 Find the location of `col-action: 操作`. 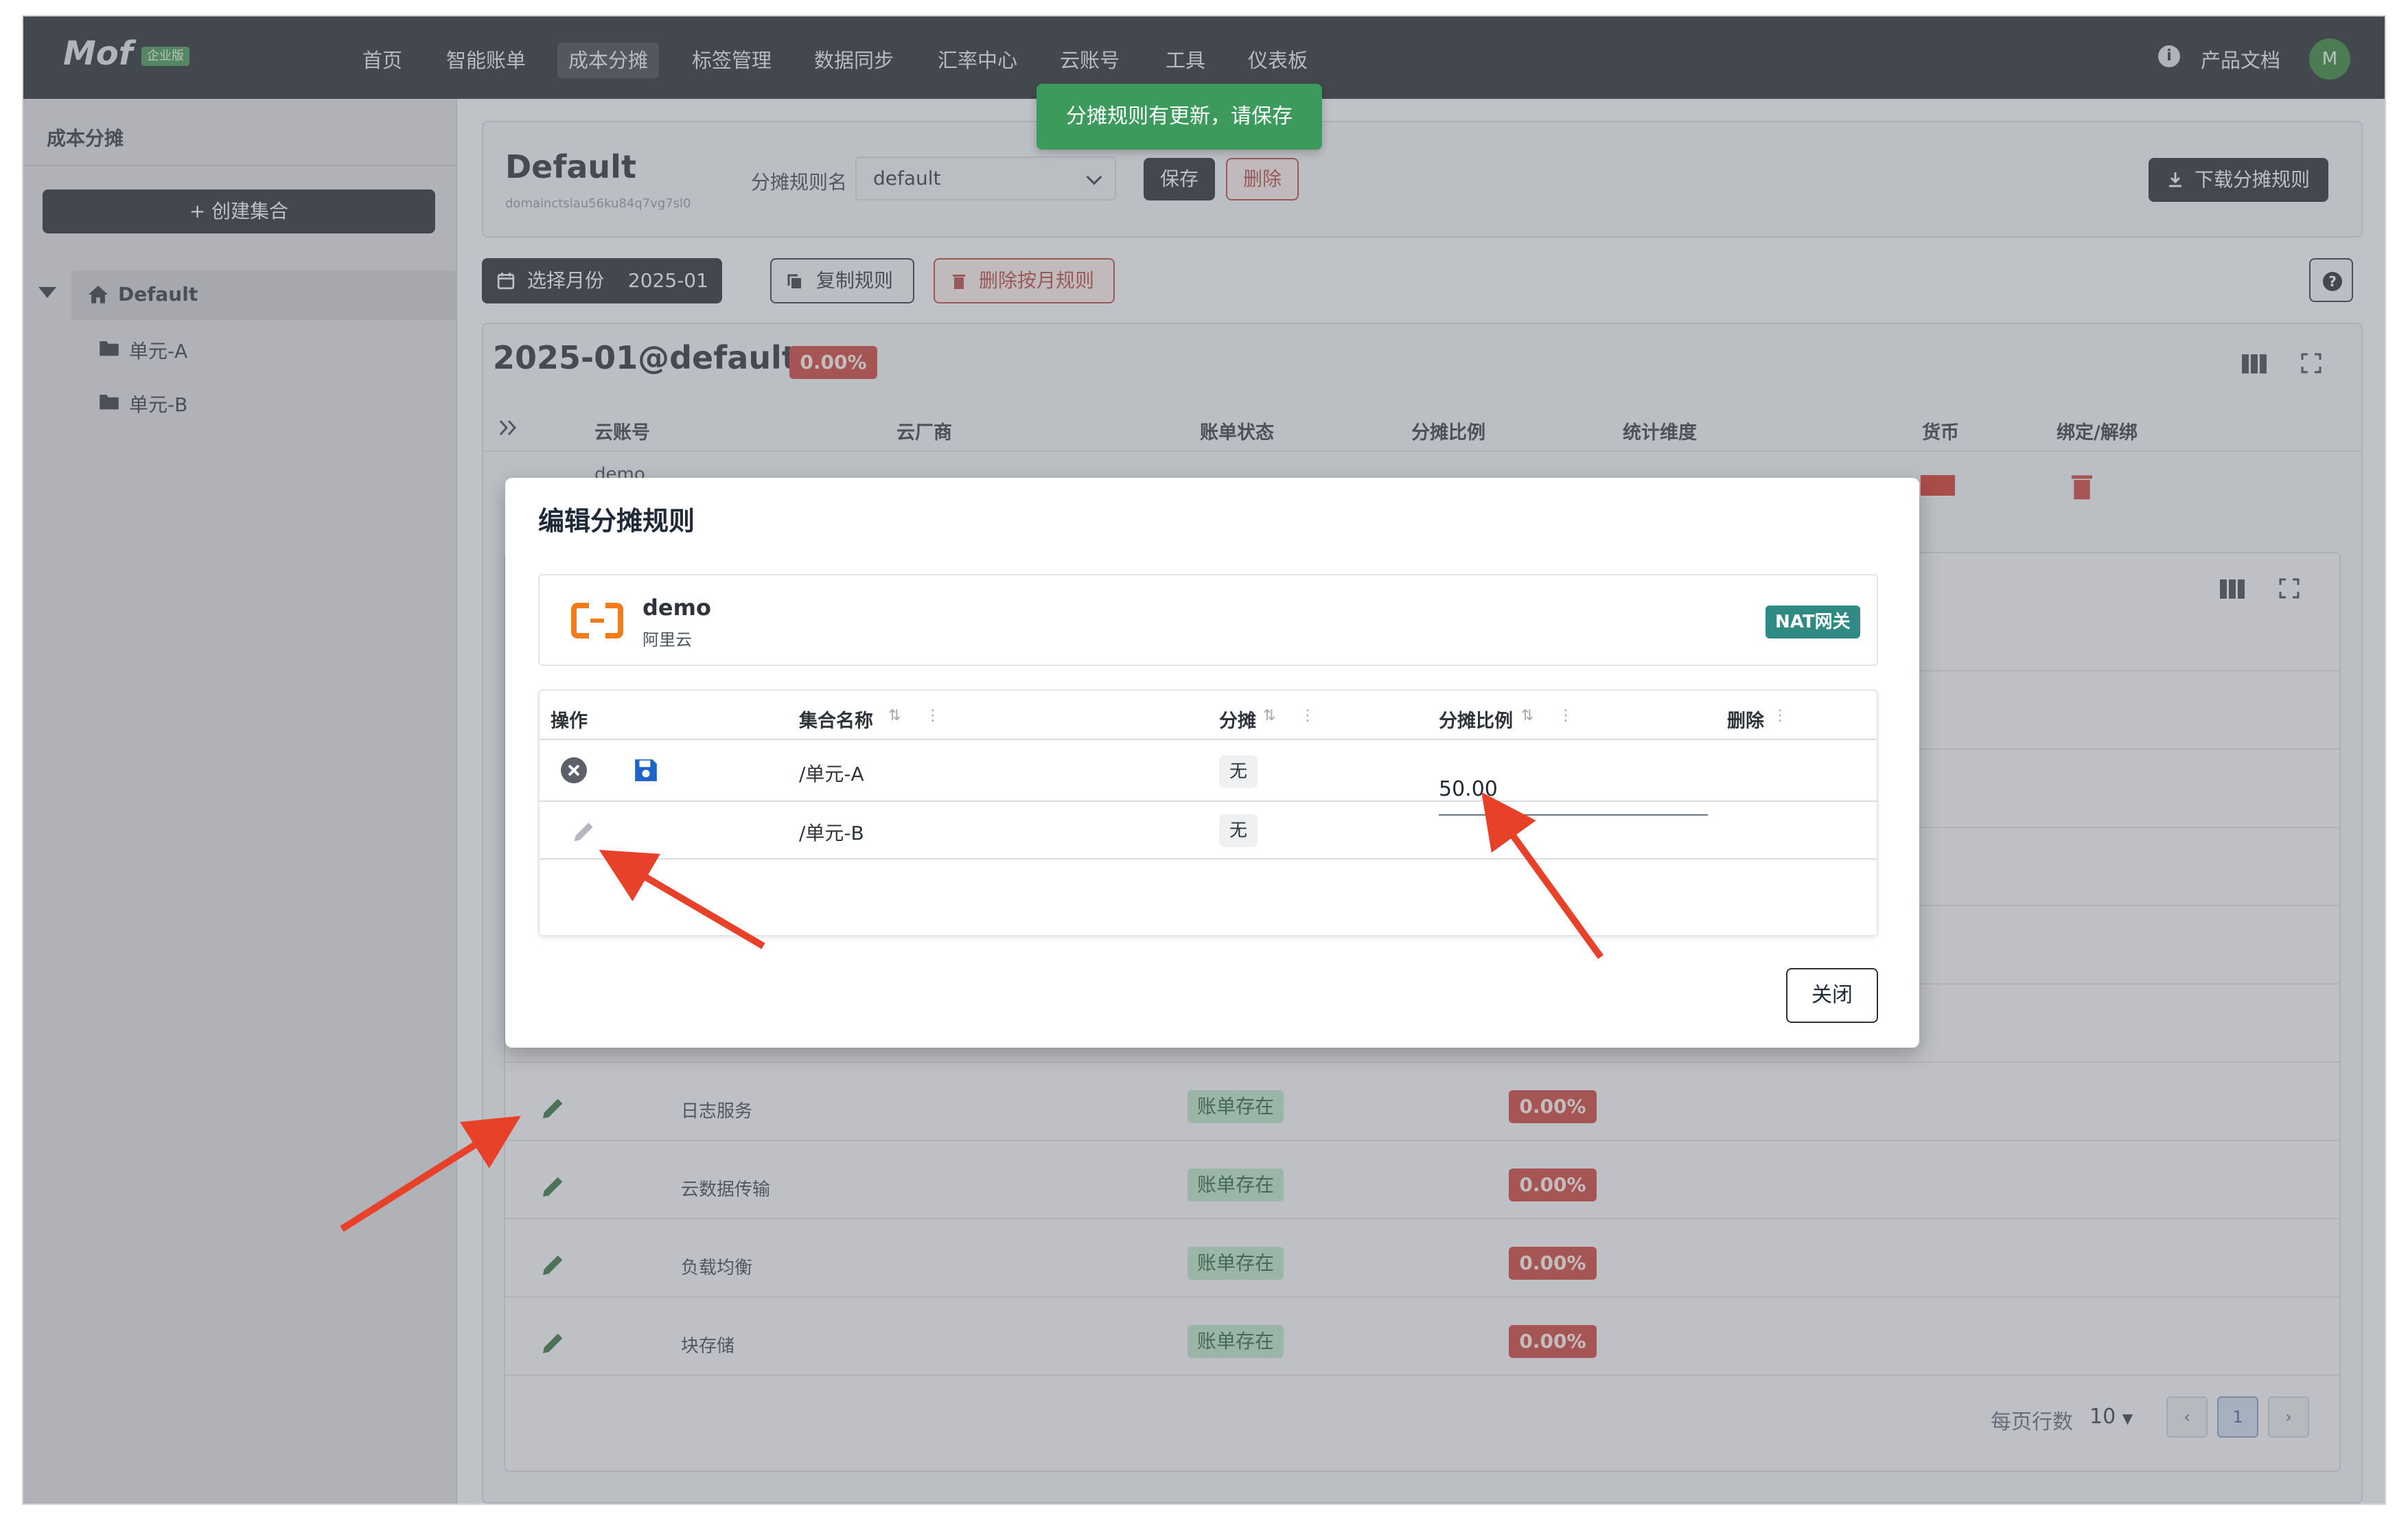

col-action: 操作 is located at coordinates (569, 721).